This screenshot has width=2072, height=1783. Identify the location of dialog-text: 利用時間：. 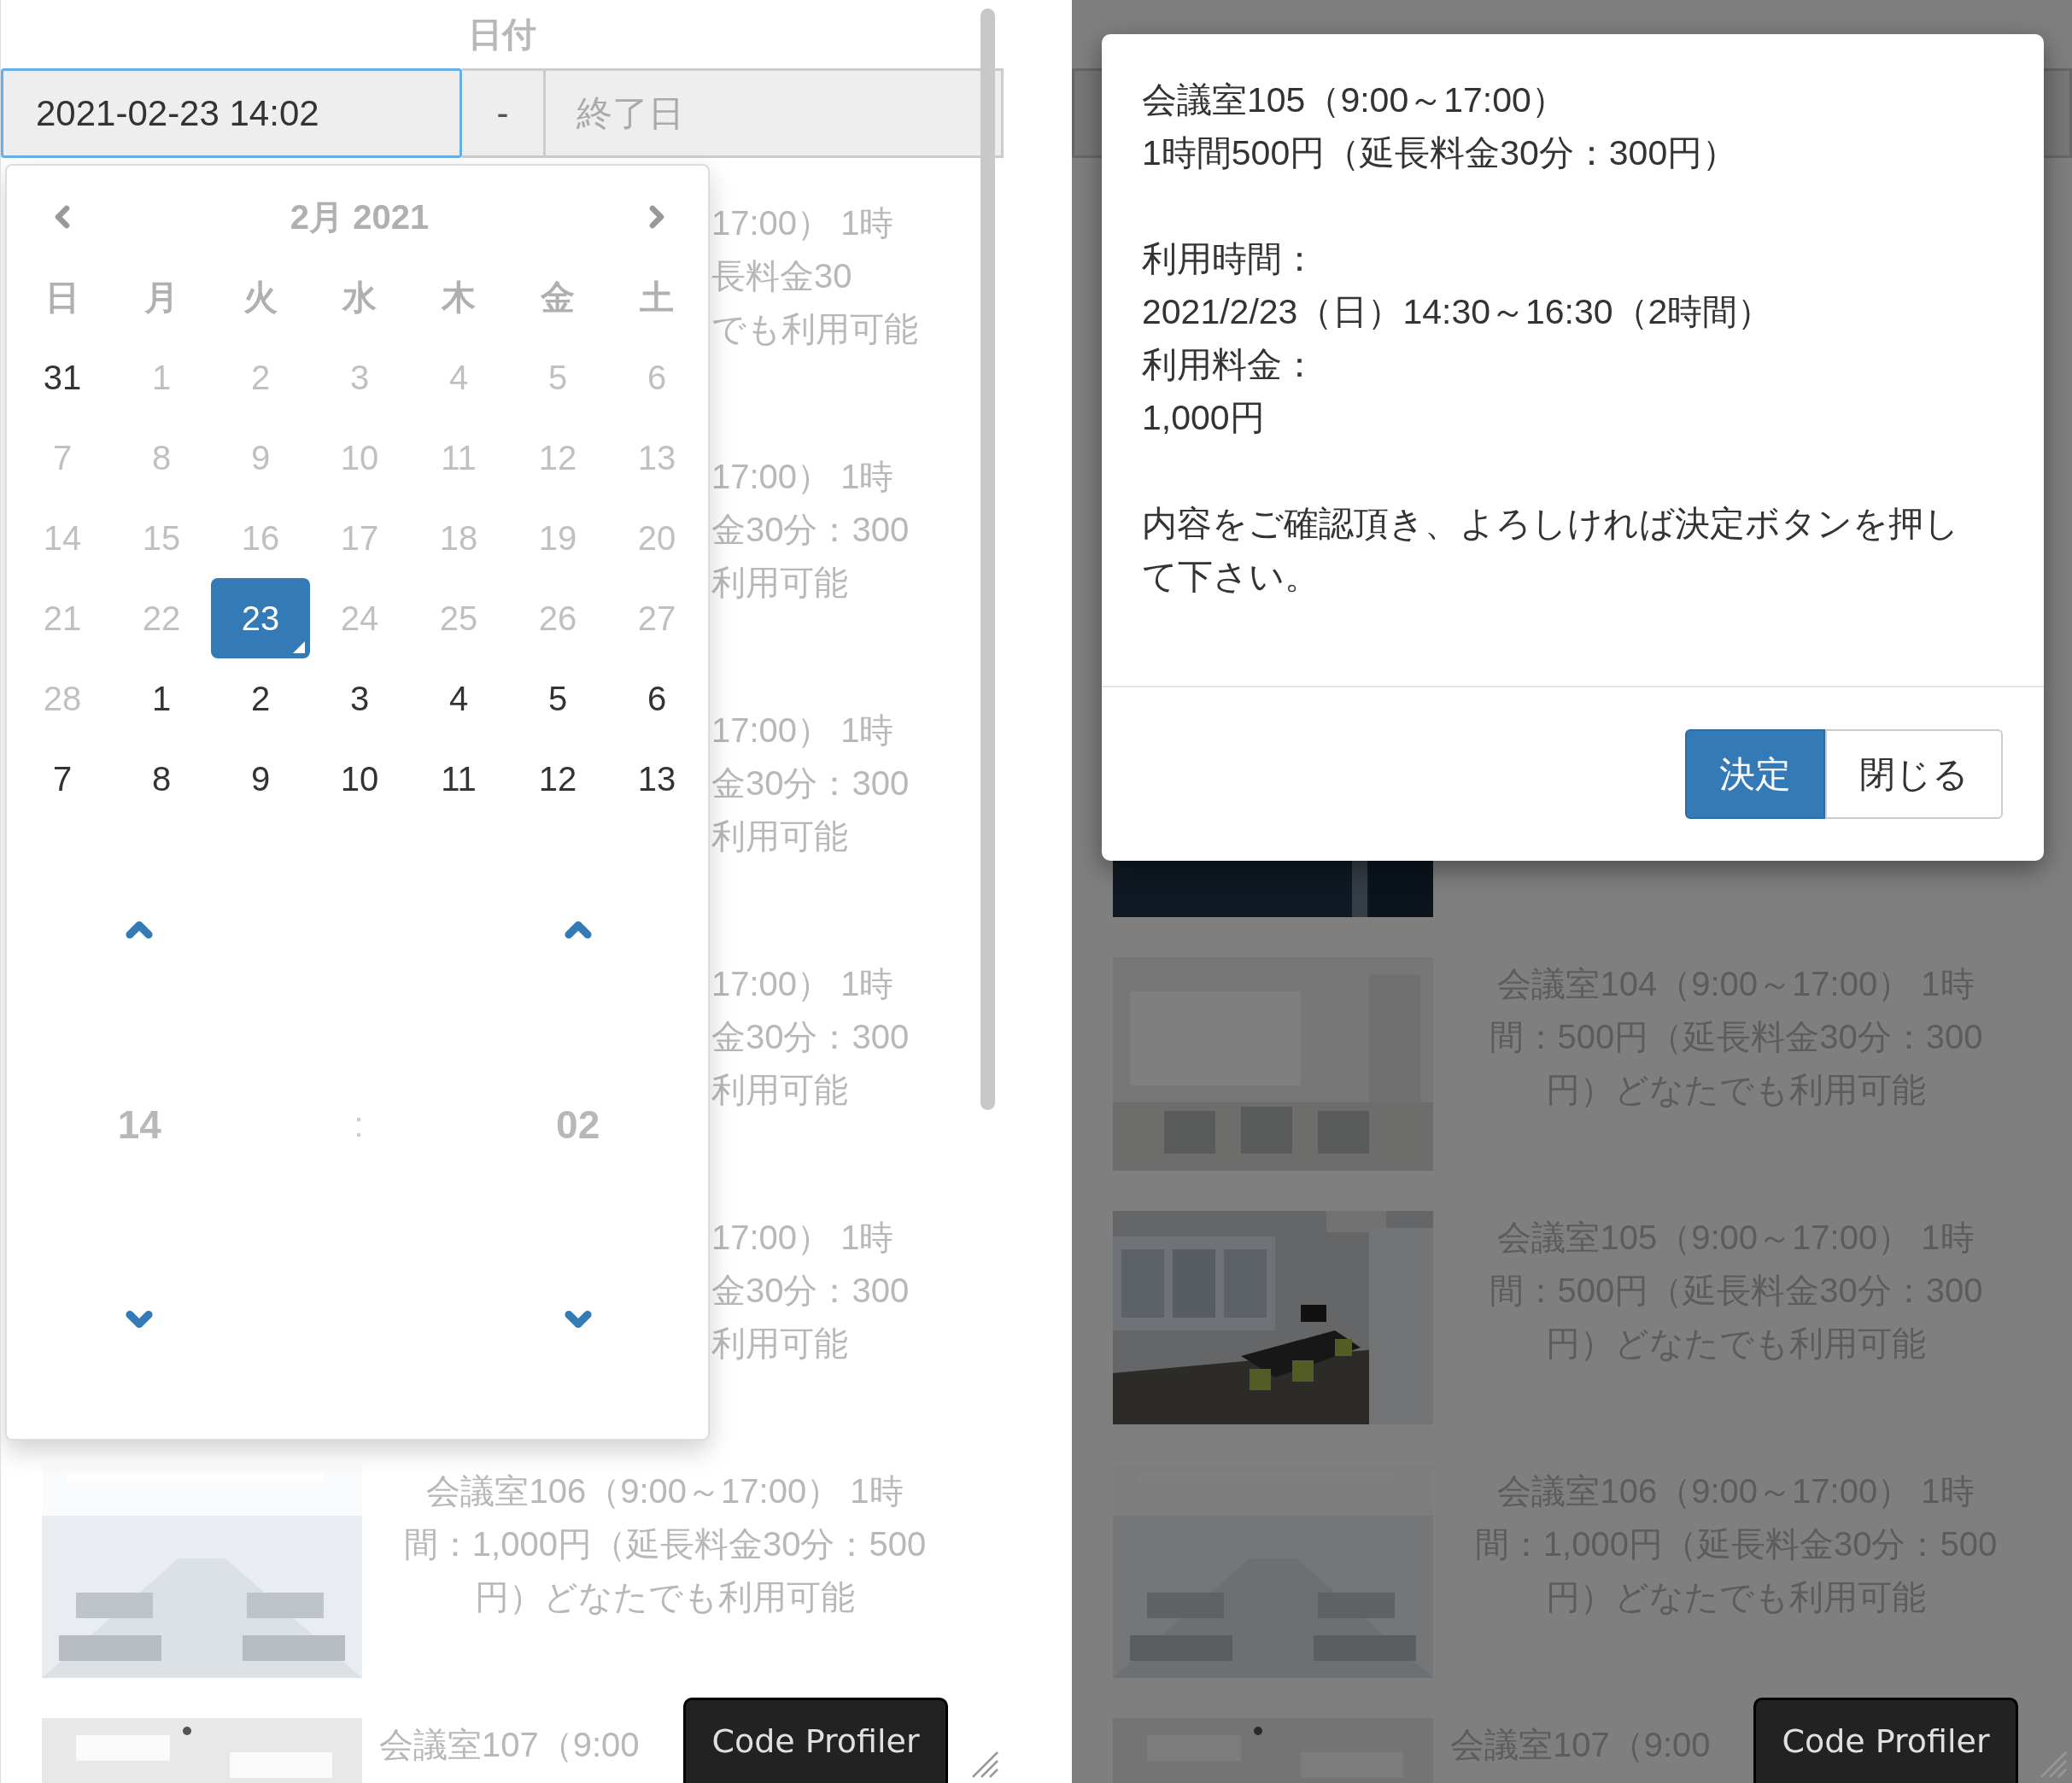
(1230, 259).